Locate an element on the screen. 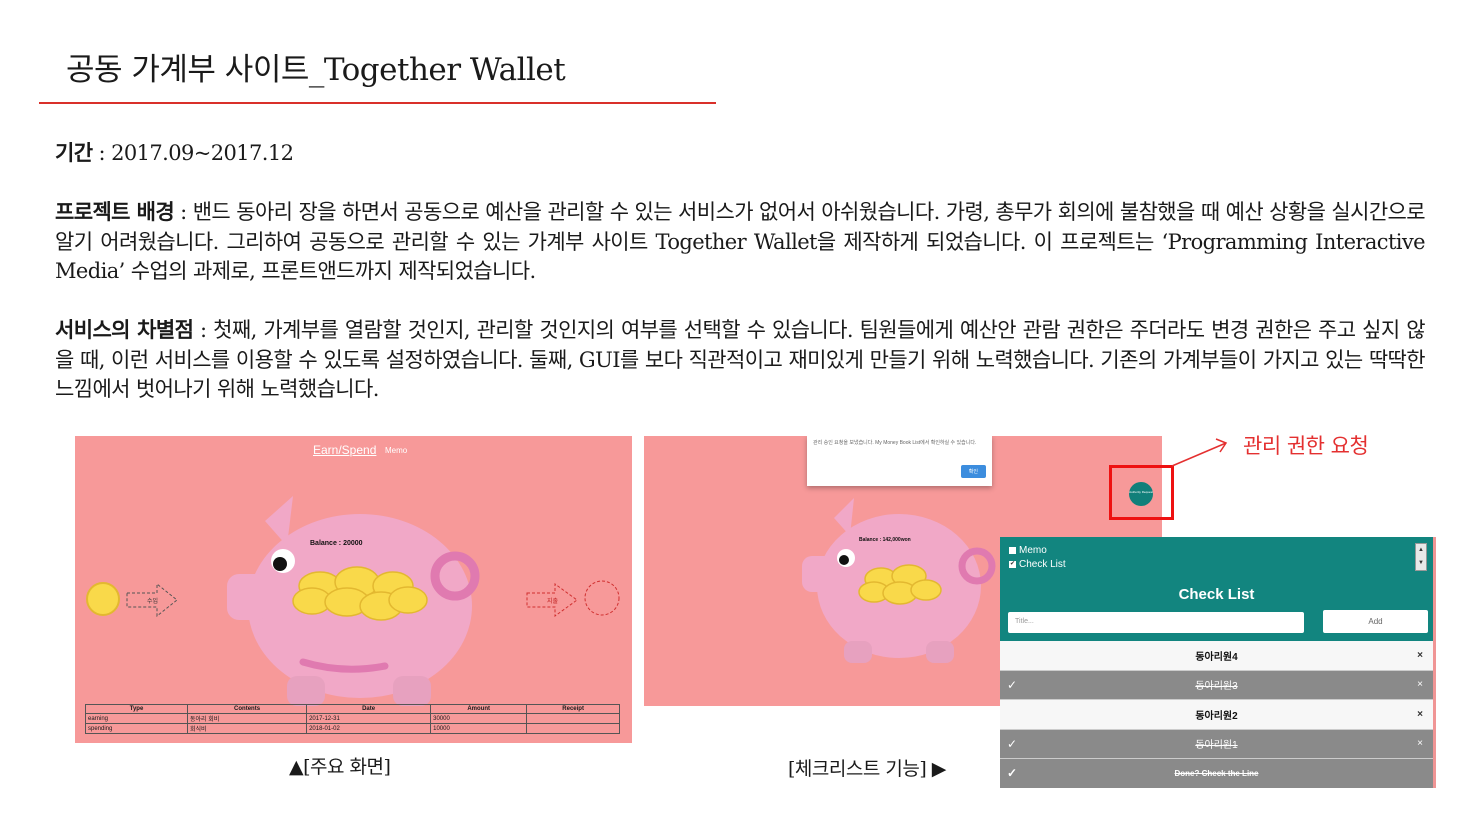 This screenshot has height=828, width=1476. expense-coin-outline-icon is located at coordinates (602, 598).